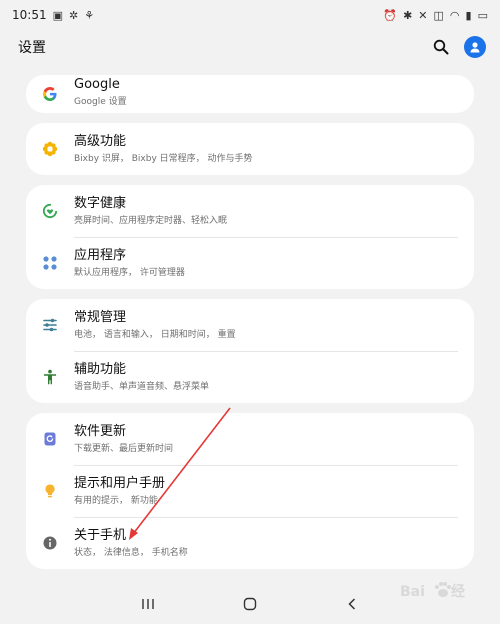 Image resolution: width=500 pixels, height=624 pixels. What do you see at coordinates (129, 272) in the screenshot?
I see `item-subtitle: 默认应用程序， 许可管理器` at bounding box center [129, 272].